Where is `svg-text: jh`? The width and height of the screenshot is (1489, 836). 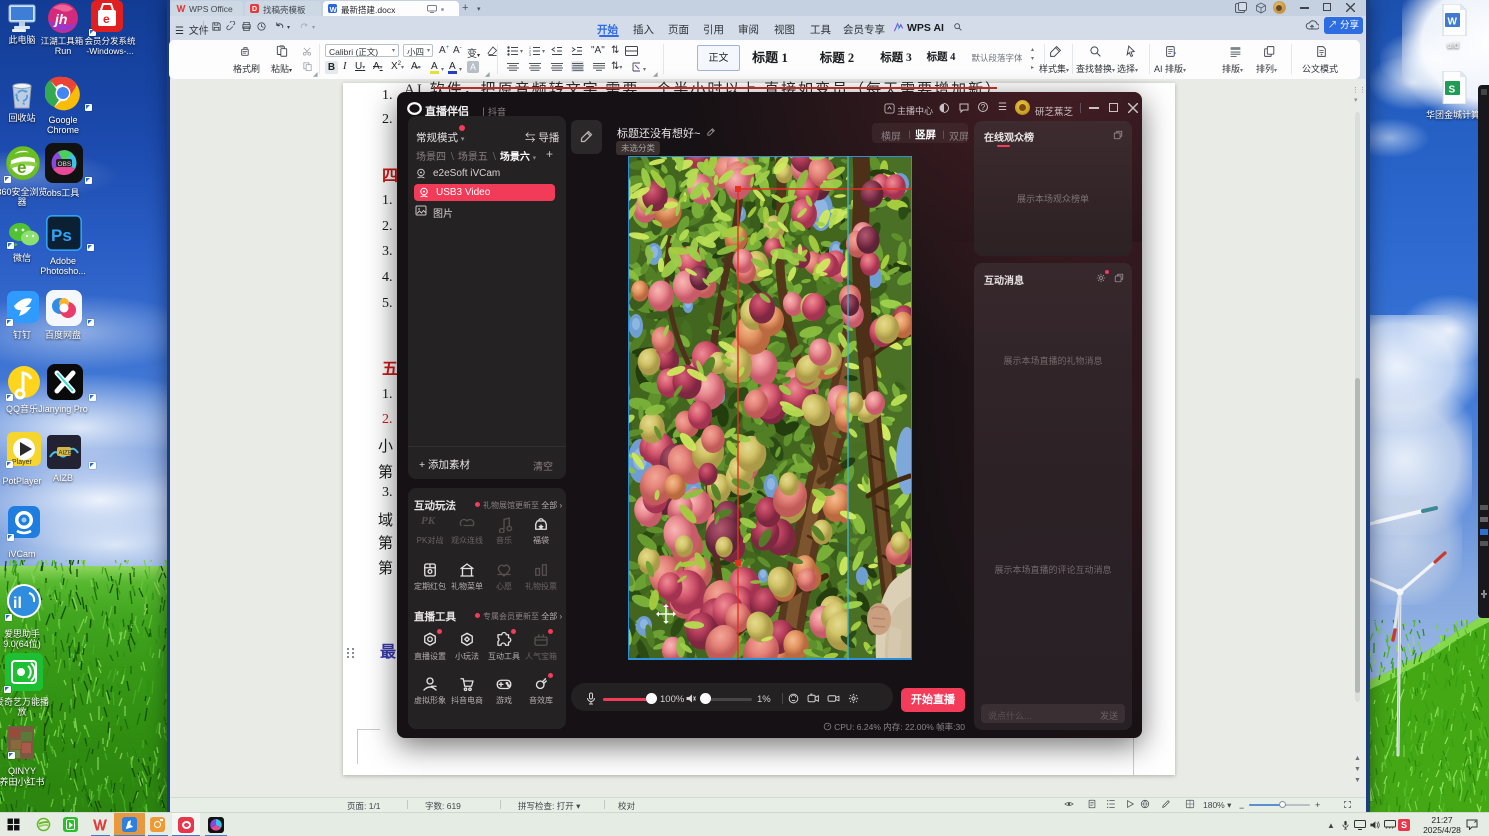 svg-text: jh is located at coordinates (60, 19).